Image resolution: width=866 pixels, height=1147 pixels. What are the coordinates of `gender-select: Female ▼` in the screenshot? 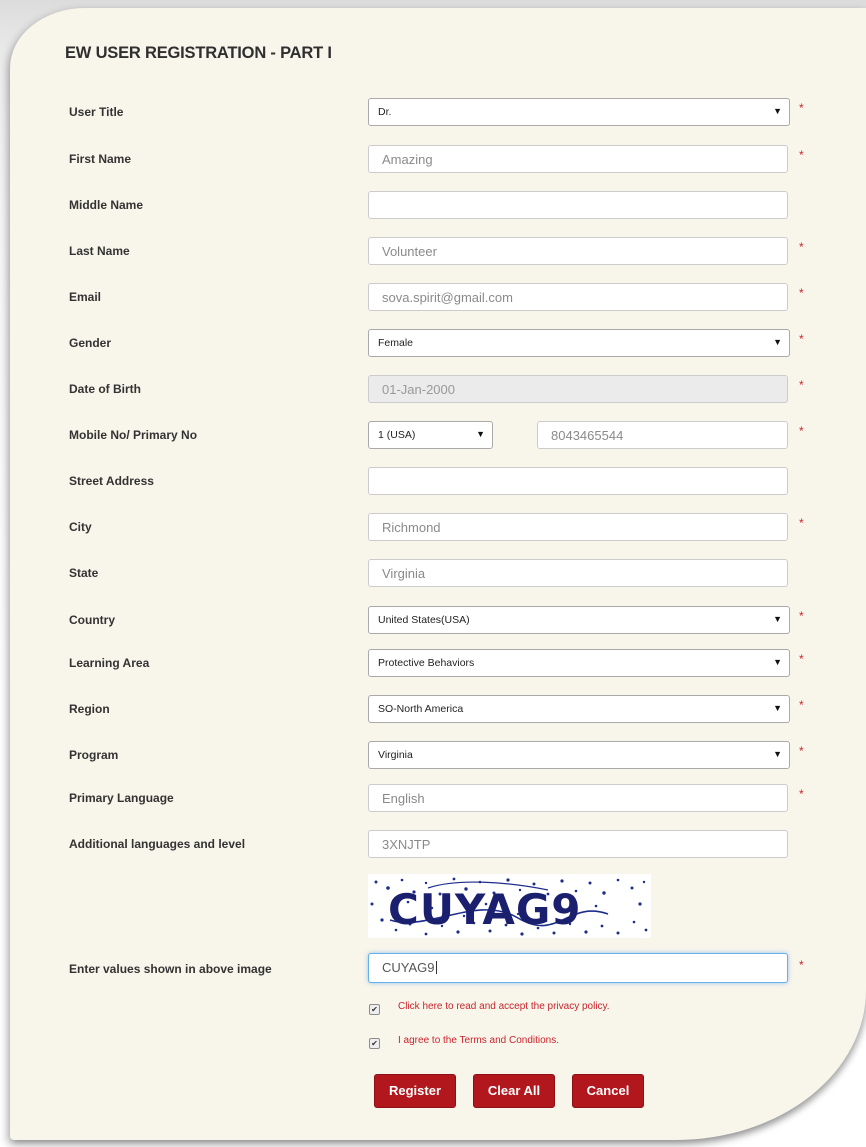 It's located at (579, 343).